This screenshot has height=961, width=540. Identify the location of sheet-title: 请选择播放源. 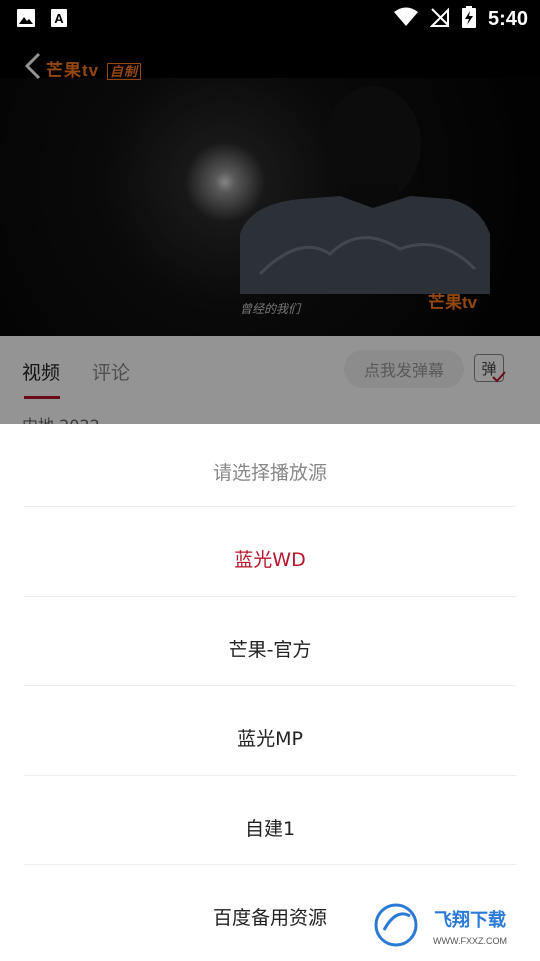
(269, 473).